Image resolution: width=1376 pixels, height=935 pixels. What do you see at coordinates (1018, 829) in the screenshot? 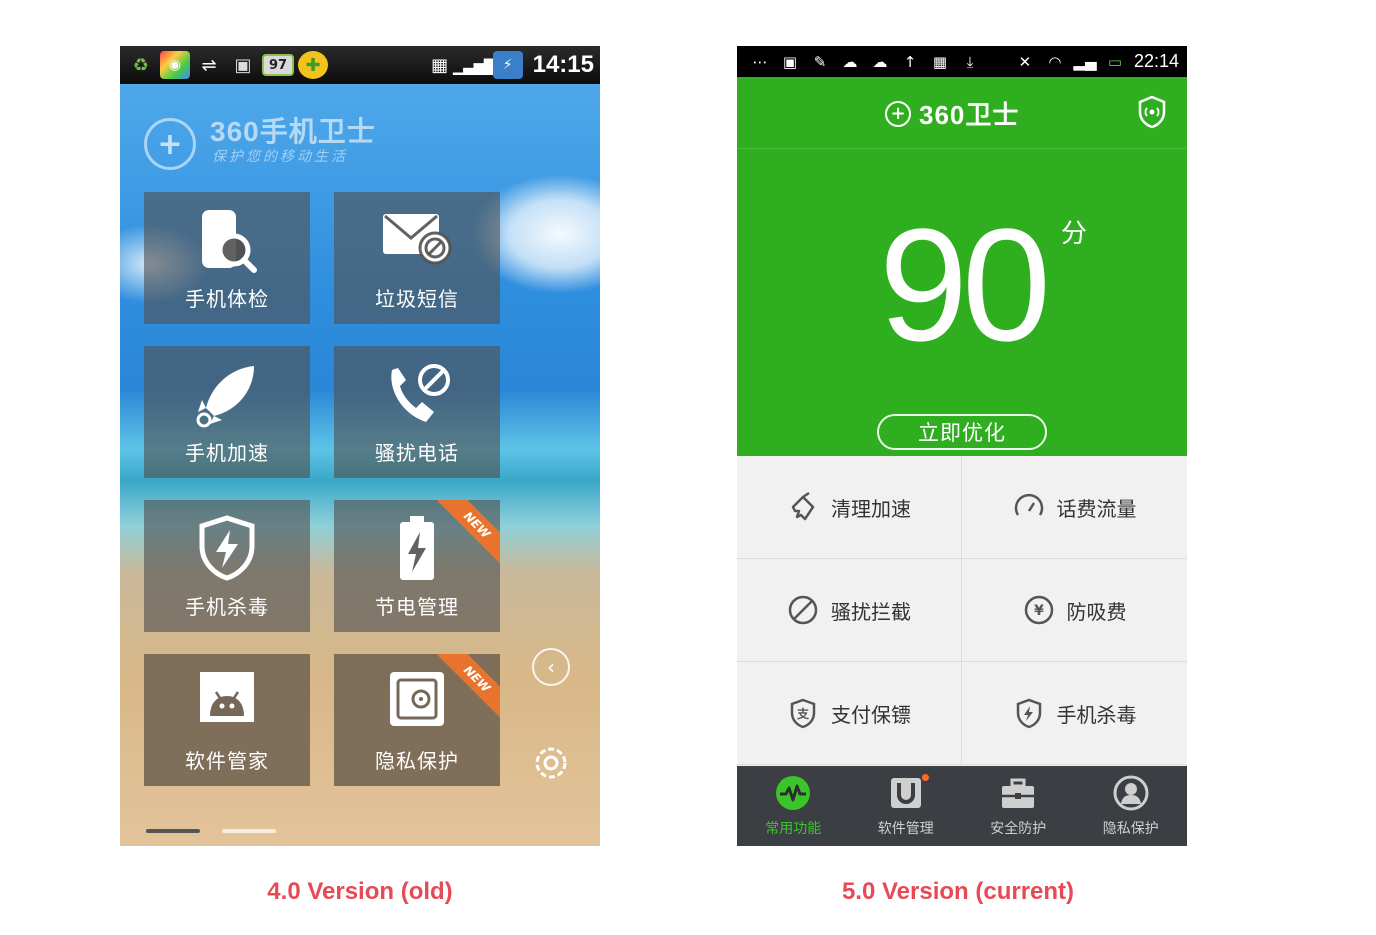
I see `tab-label: 安全防护` at bounding box center [1018, 829].